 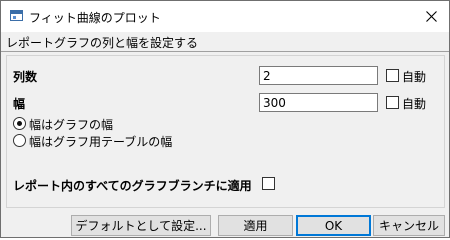 What do you see at coordinates (268, 183) in the screenshot?
I see `apply-all-checkbox` at bounding box center [268, 183].